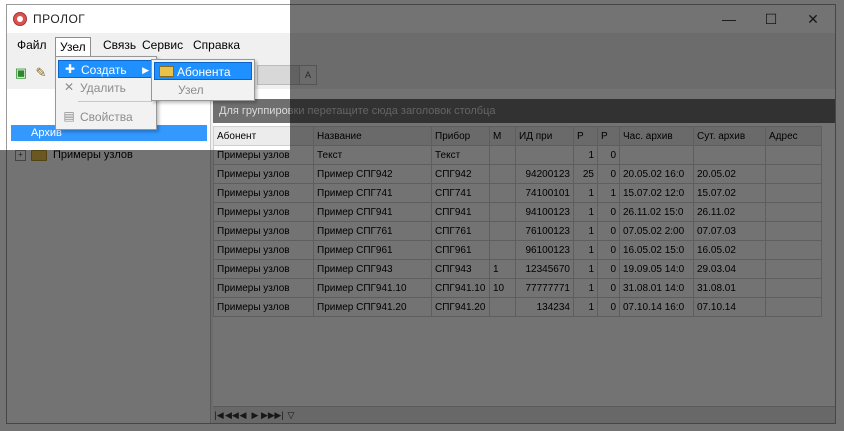 Image resolution: width=844 pixels, height=431 pixels. I want to click on grid-cell: 74100101, so click(544, 193).